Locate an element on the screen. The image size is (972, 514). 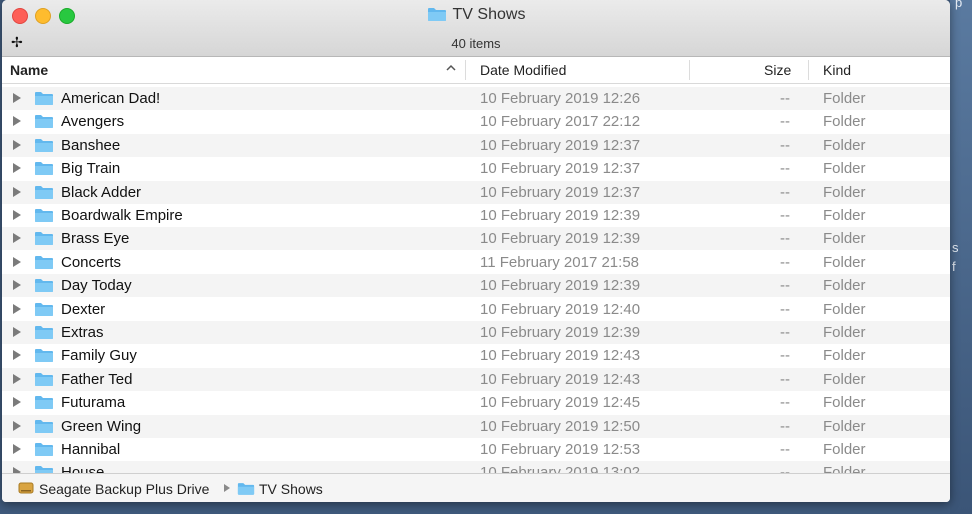
table-row: Day Today 10 February 2019 12:39 -- Folder is located at coordinates (476, 286).